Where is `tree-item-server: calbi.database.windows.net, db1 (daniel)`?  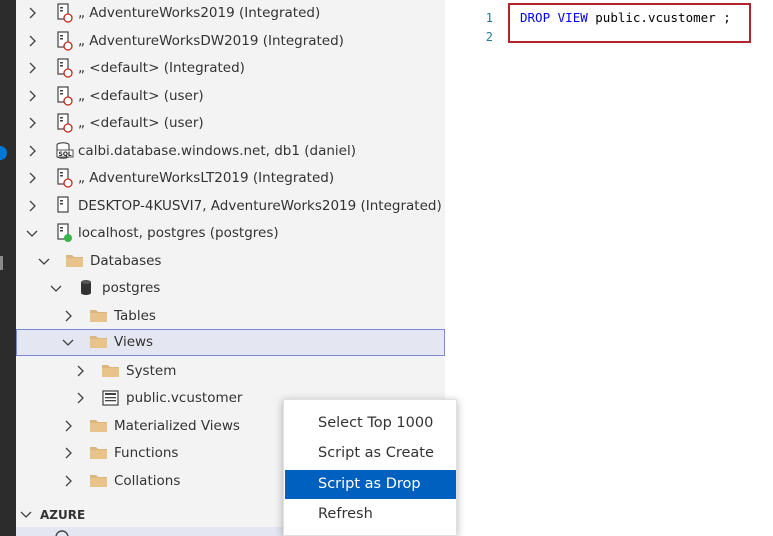
tree-item-server: calbi.database.windows.net, db1 (daniel) is located at coordinates (230, 151).